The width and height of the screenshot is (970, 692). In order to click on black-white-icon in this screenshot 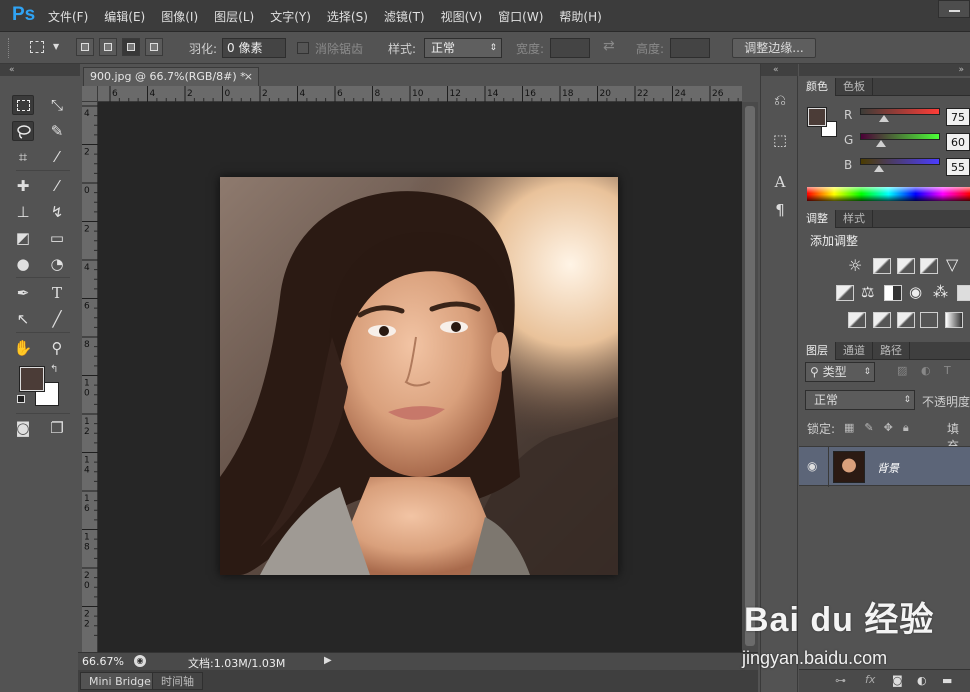, I will do `click(893, 293)`.